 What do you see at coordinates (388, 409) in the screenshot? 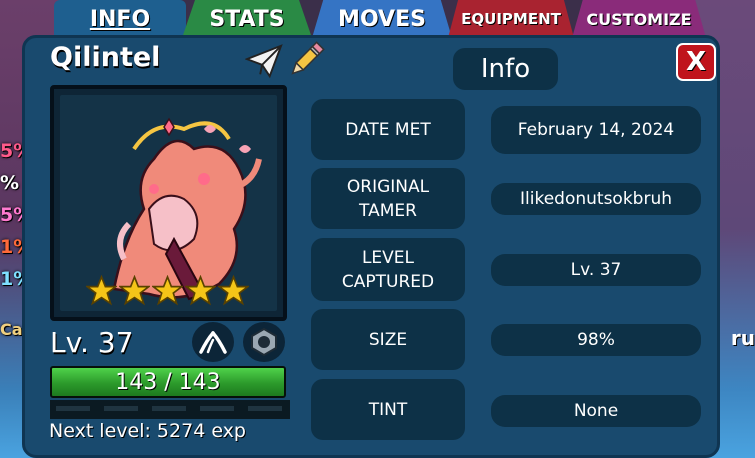
I see `label-tint: TINT` at bounding box center [388, 409].